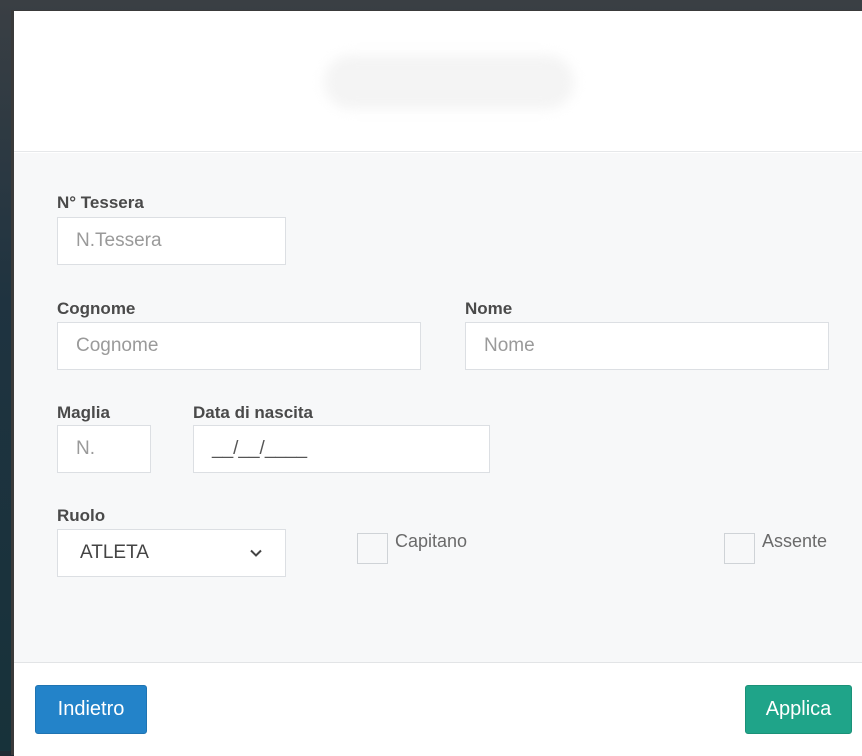 This screenshot has width=862, height=756. Describe the element at coordinates (341, 449) in the screenshot. I see `nascita-input: __/__/____` at that location.